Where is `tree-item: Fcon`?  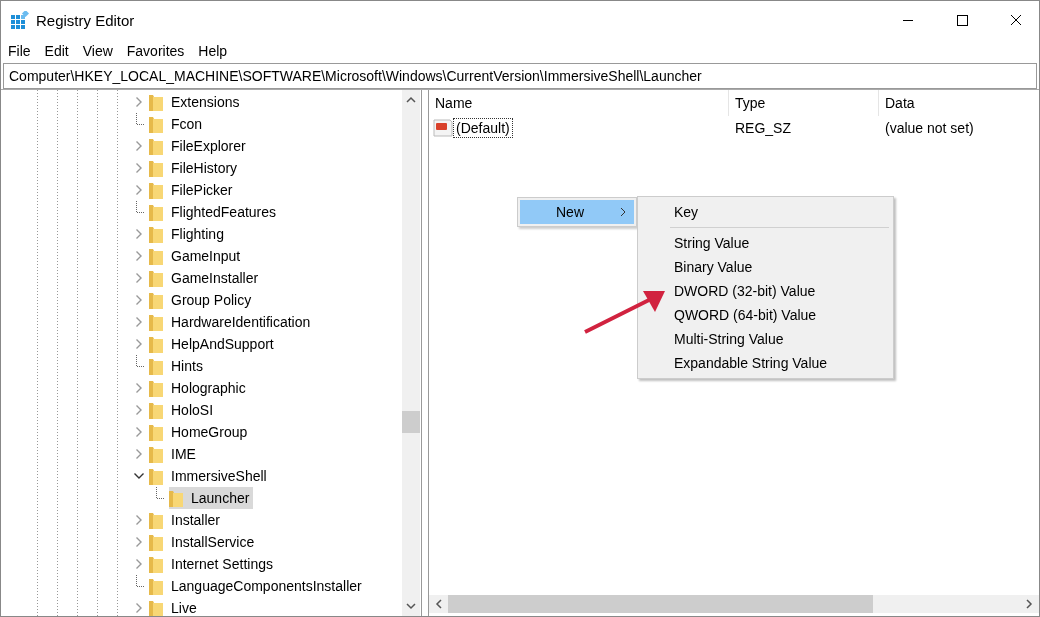 tree-item: Fcon is located at coordinates (178, 124).